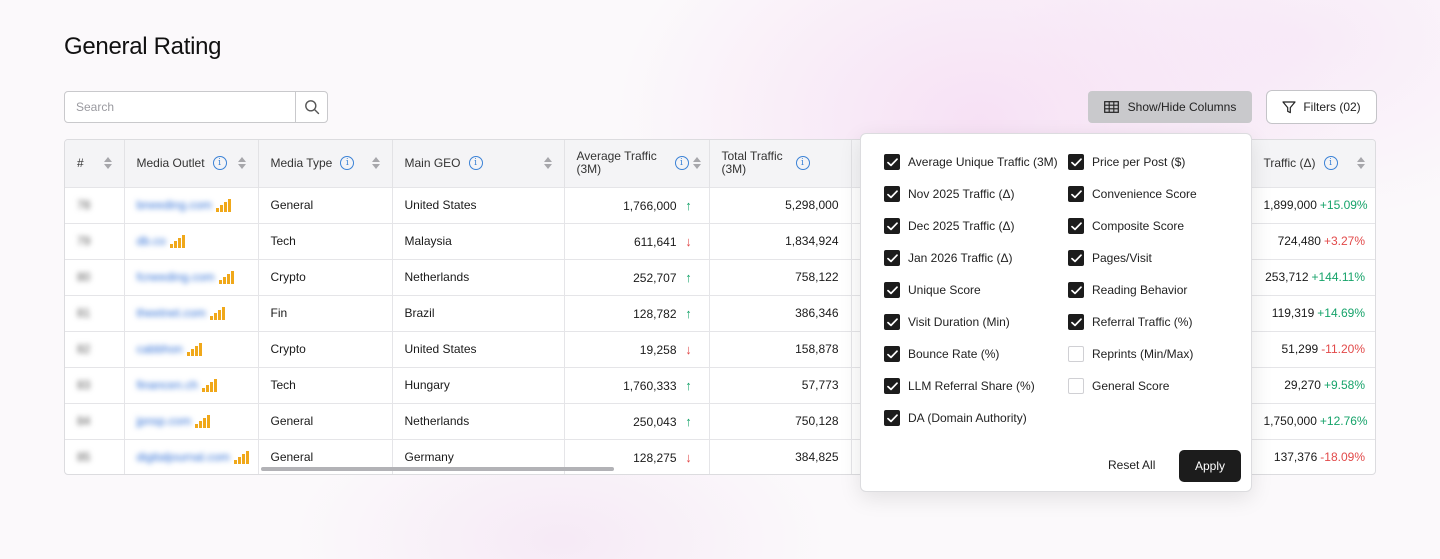  I want to click on column-option-label: Visit Duration (Min), so click(959, 322).